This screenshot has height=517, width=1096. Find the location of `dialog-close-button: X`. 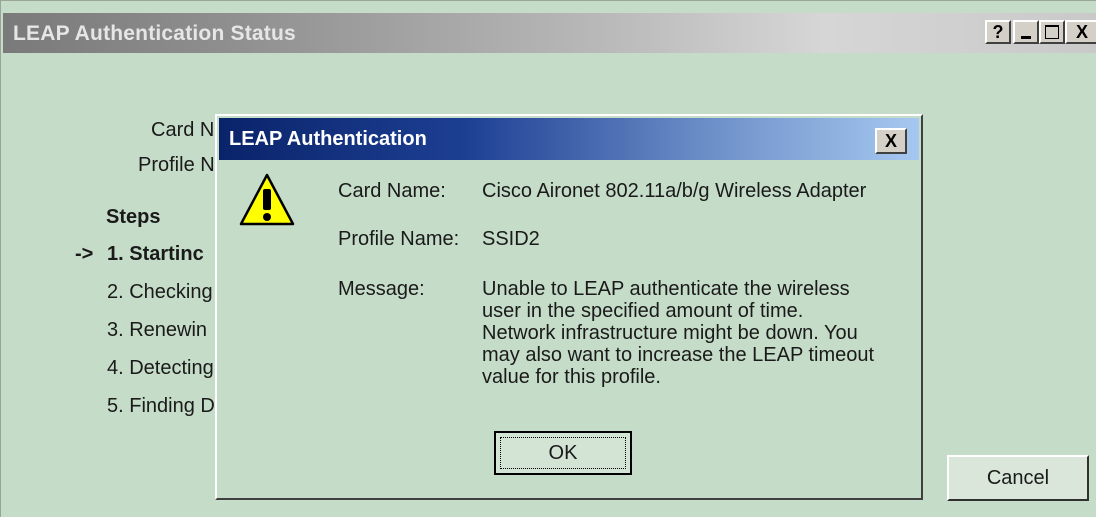

dialog-close-button: X is located at coordinates (891, 141).